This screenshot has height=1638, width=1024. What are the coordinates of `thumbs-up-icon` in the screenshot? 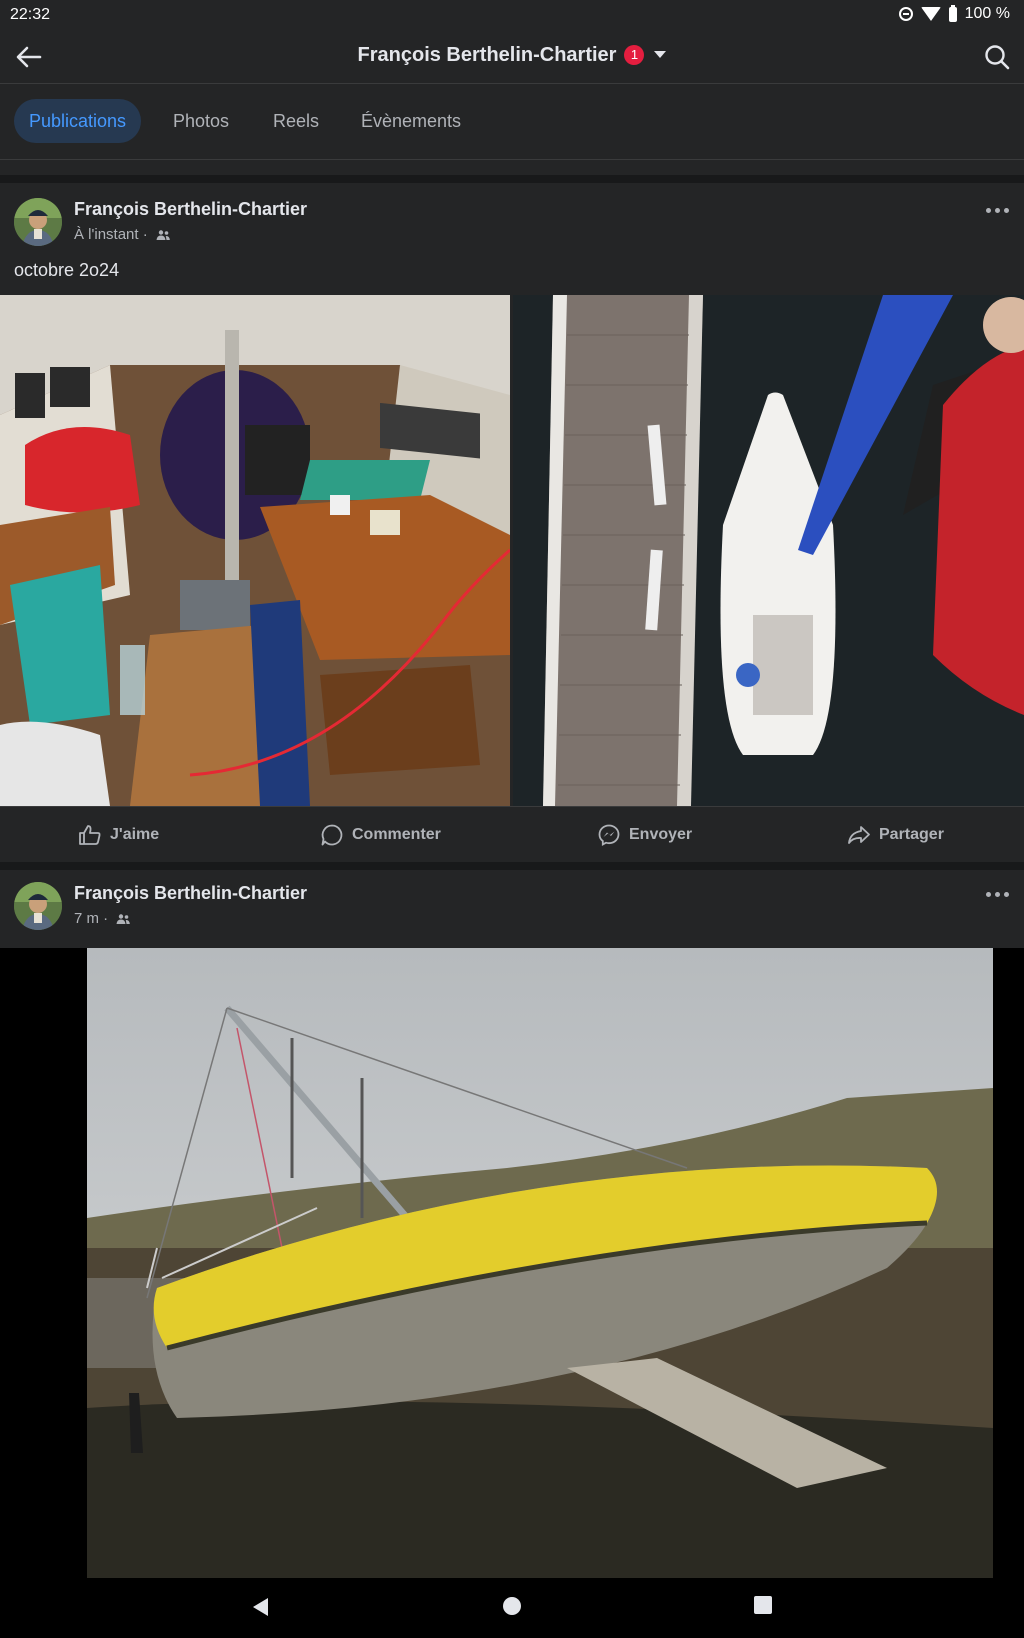 It's located at (90, 835).